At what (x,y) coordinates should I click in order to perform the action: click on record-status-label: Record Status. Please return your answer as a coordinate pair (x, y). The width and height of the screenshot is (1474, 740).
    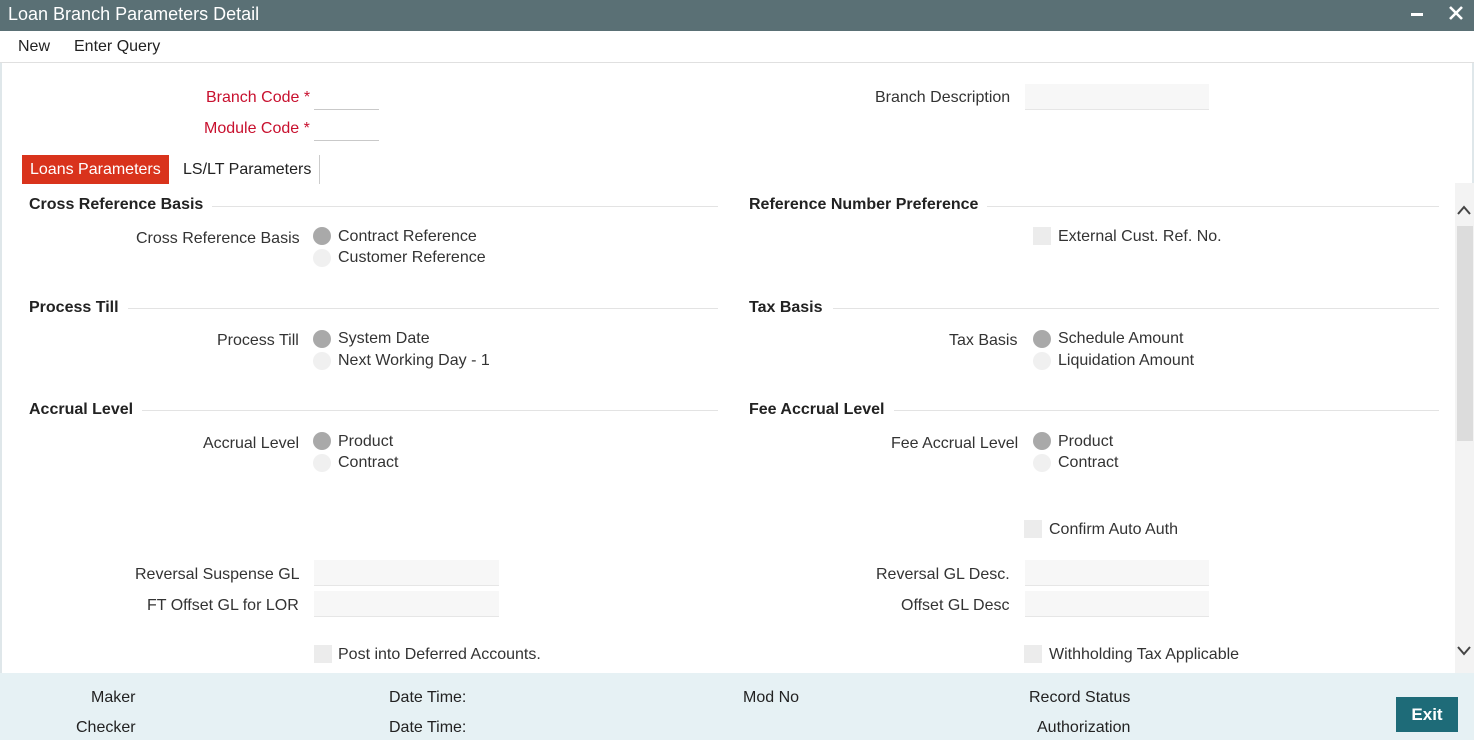
    Looking at the image, I should click on (1080, 697).